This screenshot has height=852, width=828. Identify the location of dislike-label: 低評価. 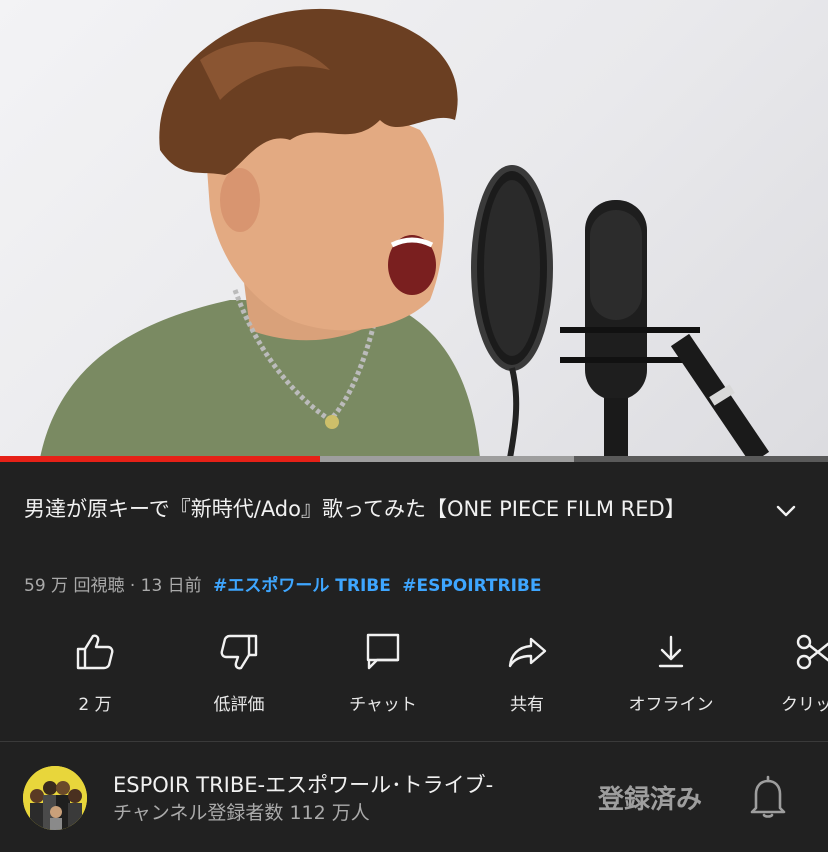
(239, 705).